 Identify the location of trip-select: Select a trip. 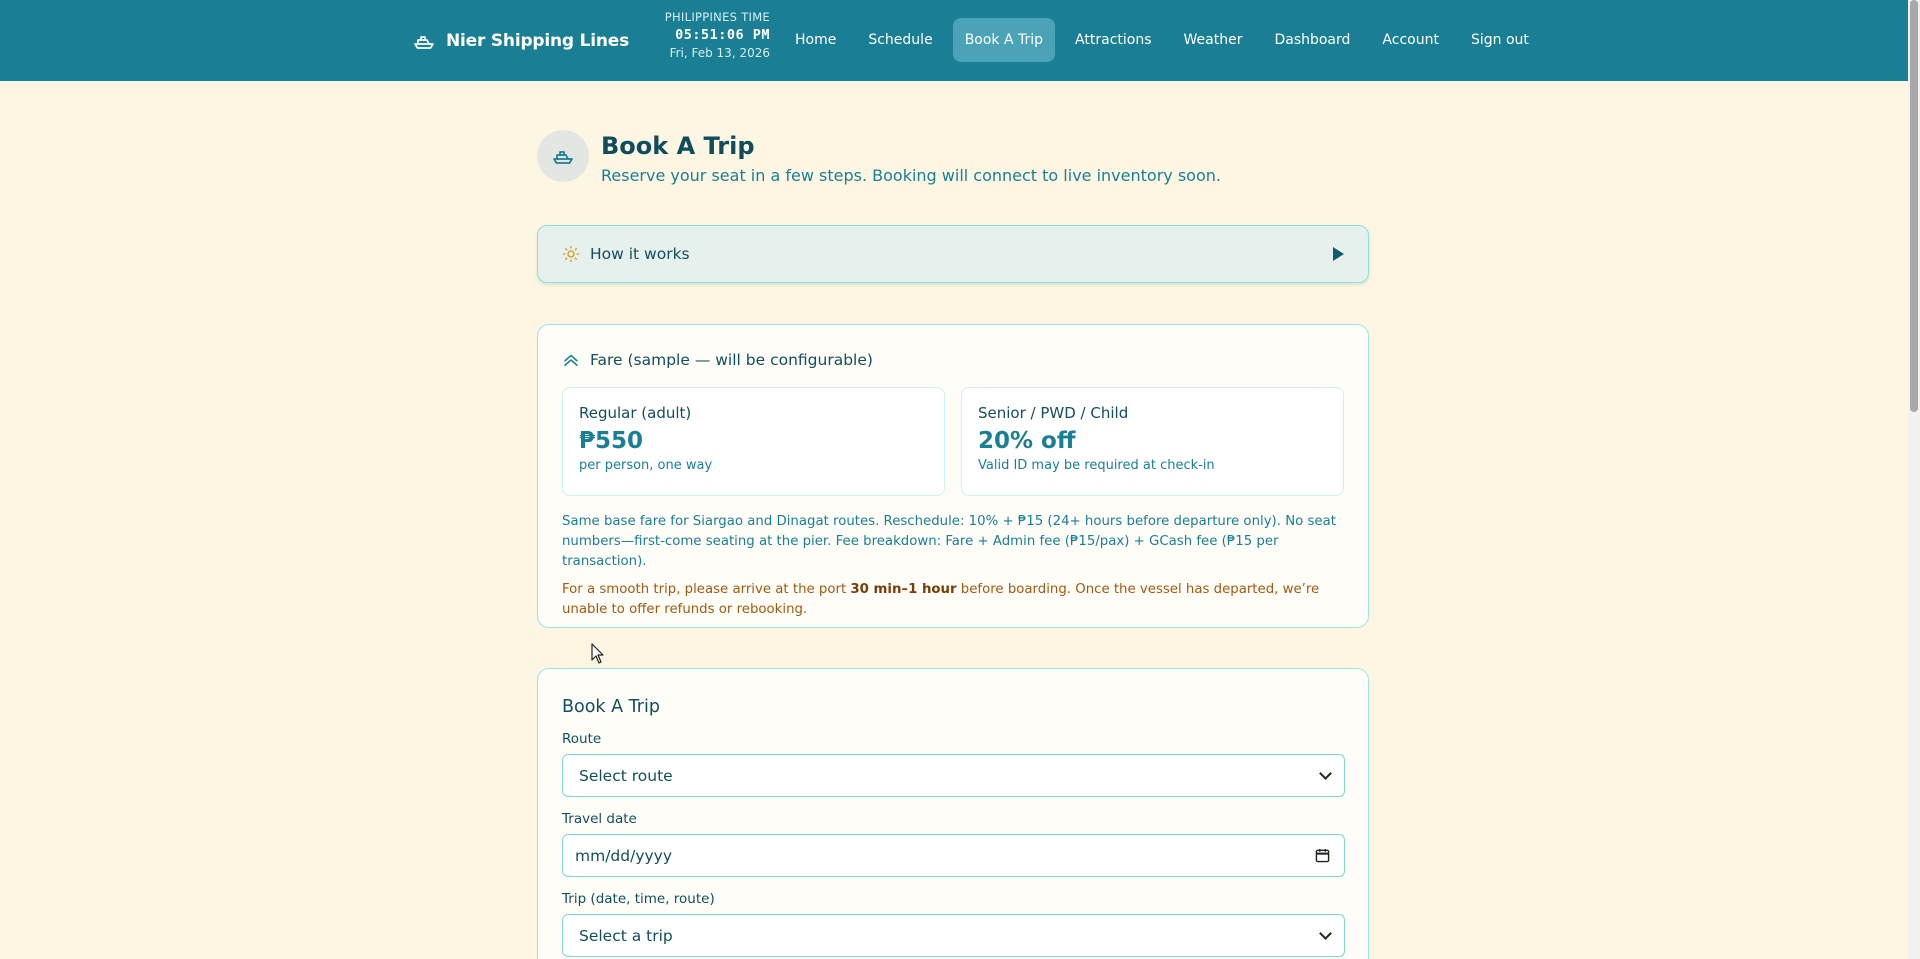
(953, 935).